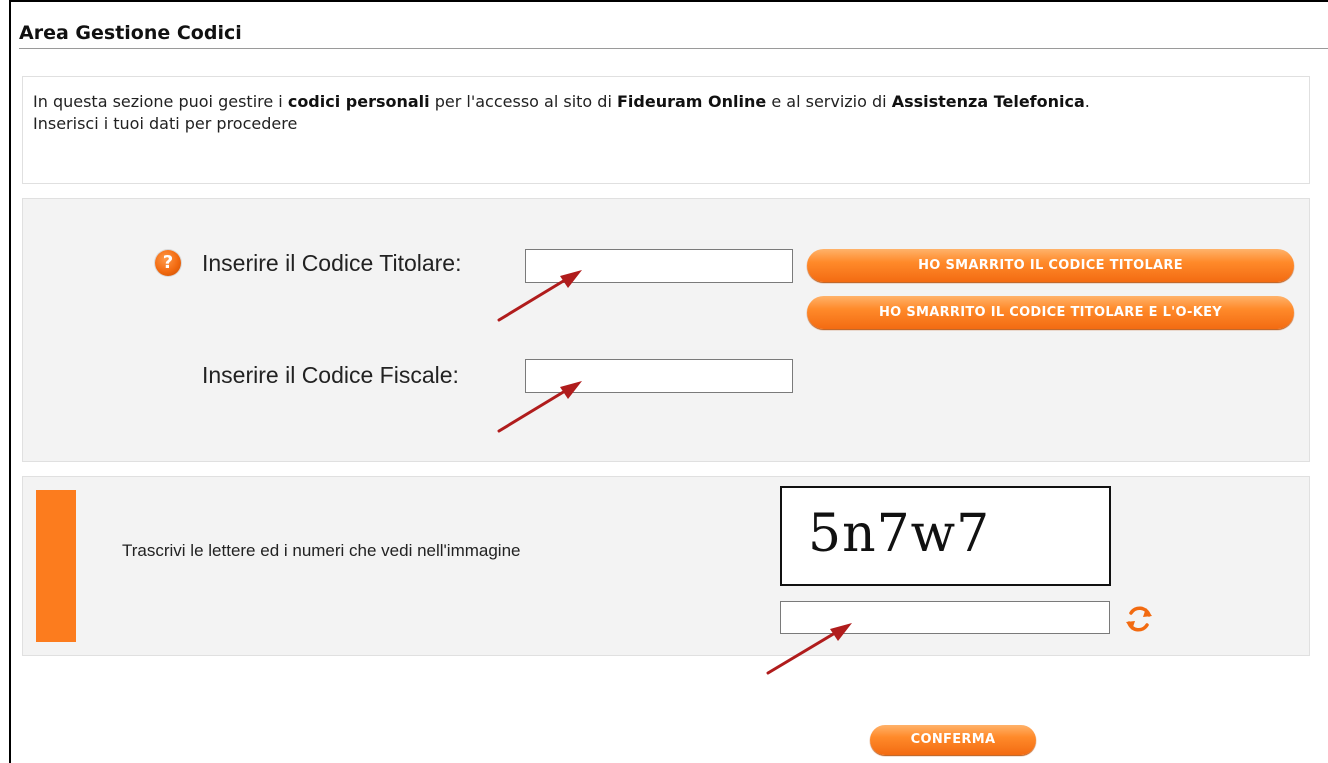 The image size is (1328, 763). Describe the element at coordinates (692, 101) in the screenshot. I see `intro-bold-fideuram: Fideuram Online` at that location.